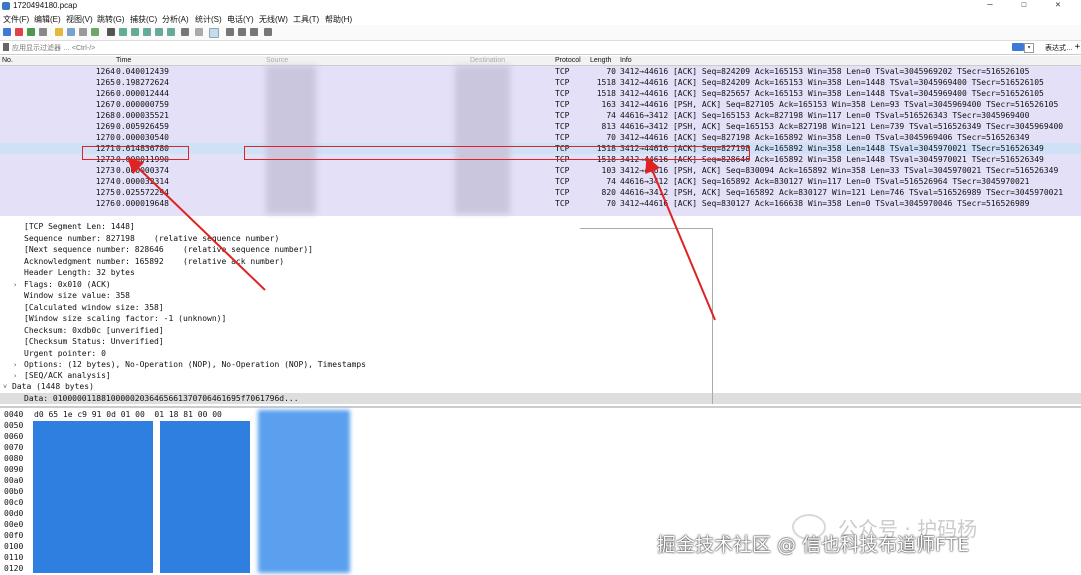 The height and width of the screenshot is (575, 1081). Describe the element at coordinates (196, 224) in the screenshot. I see `arrow-to-time` at that location.